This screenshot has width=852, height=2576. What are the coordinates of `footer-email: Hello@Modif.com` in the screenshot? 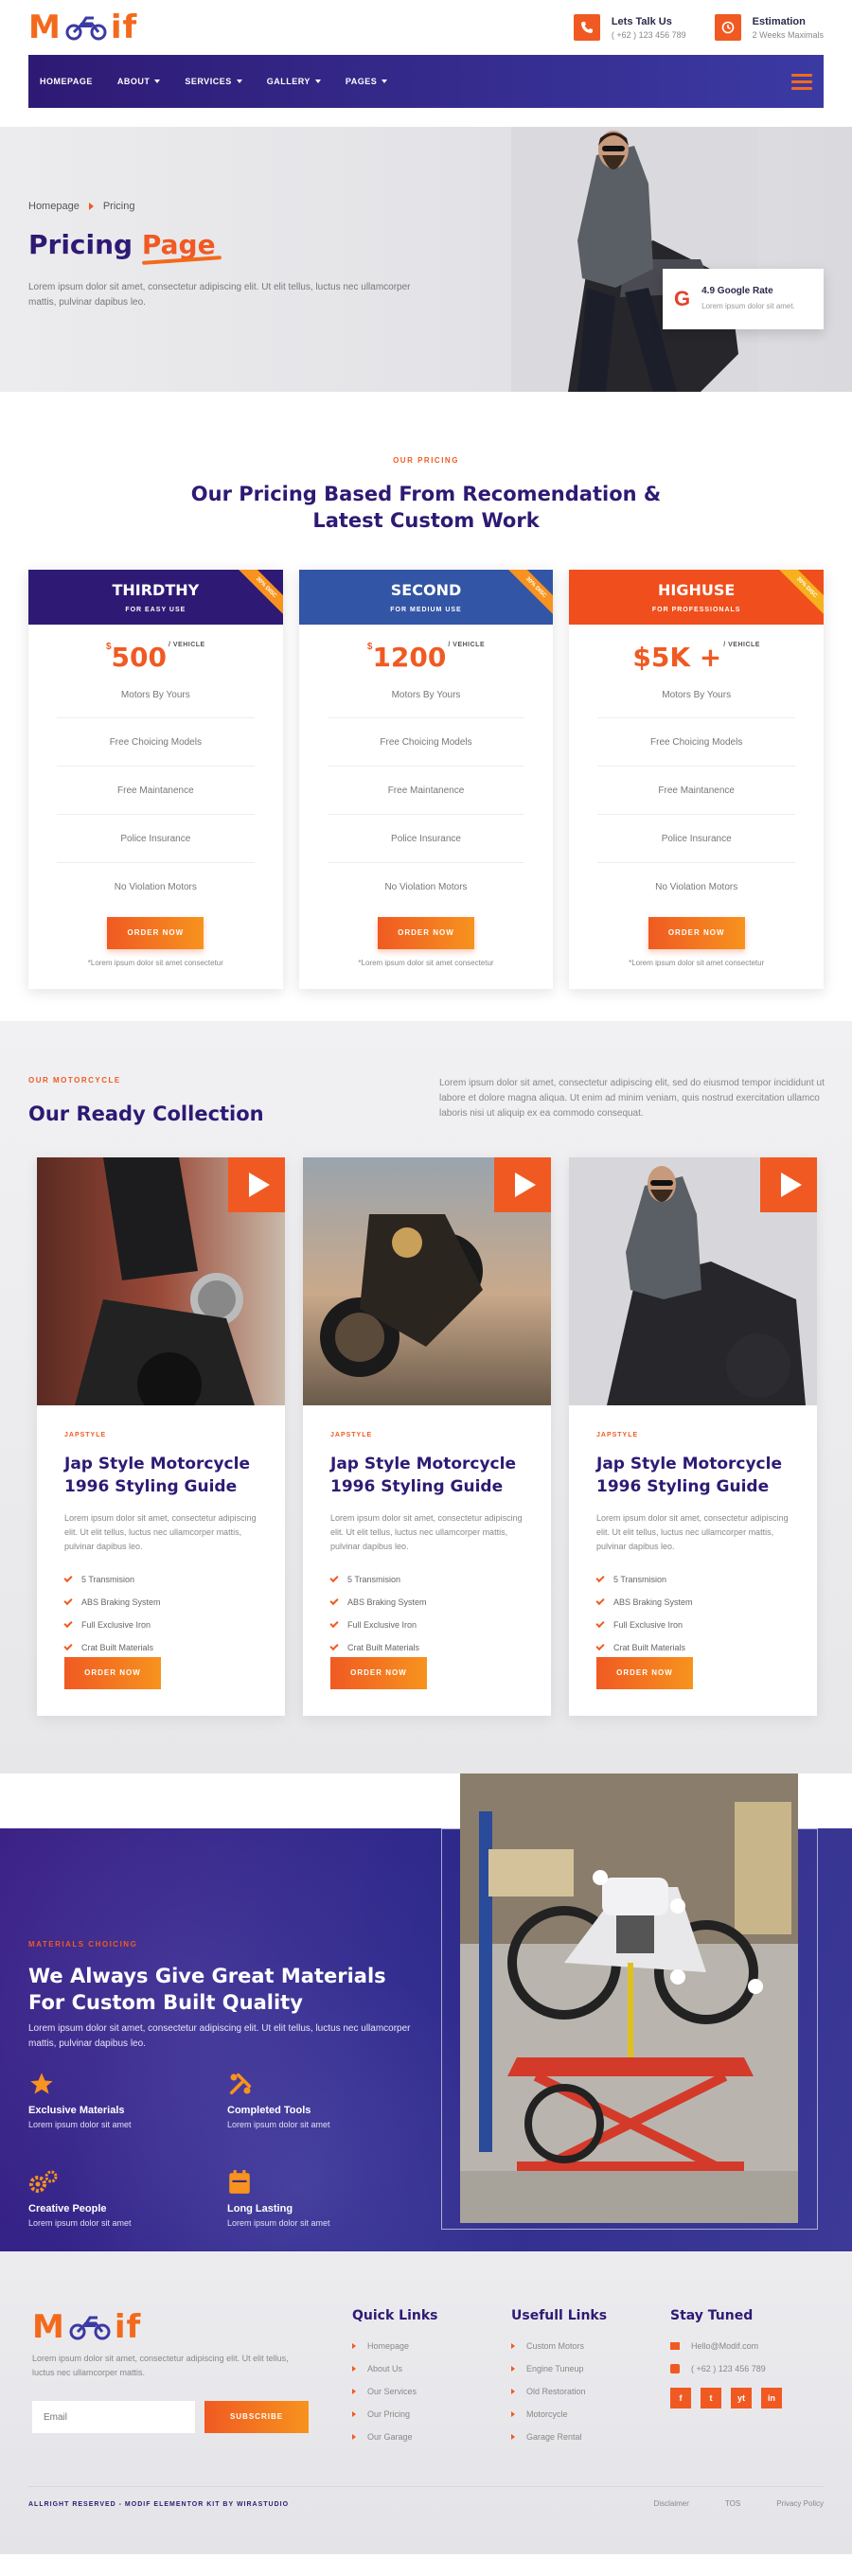 It's located at (726, 2346).